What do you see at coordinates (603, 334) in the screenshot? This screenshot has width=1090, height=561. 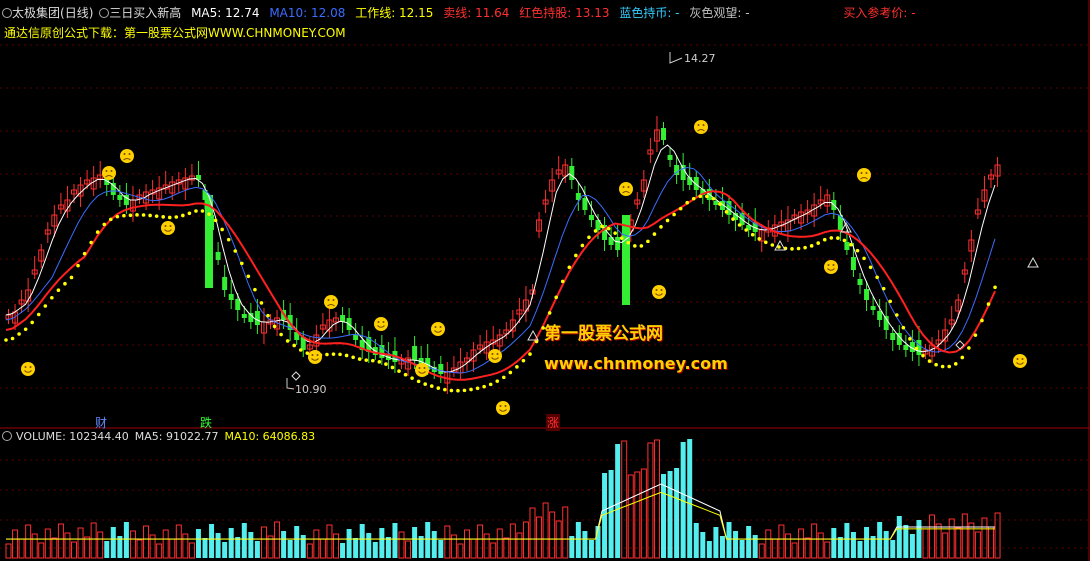 I see `watermark-title: 第一股票公式网` at bounding box center [603, 334].